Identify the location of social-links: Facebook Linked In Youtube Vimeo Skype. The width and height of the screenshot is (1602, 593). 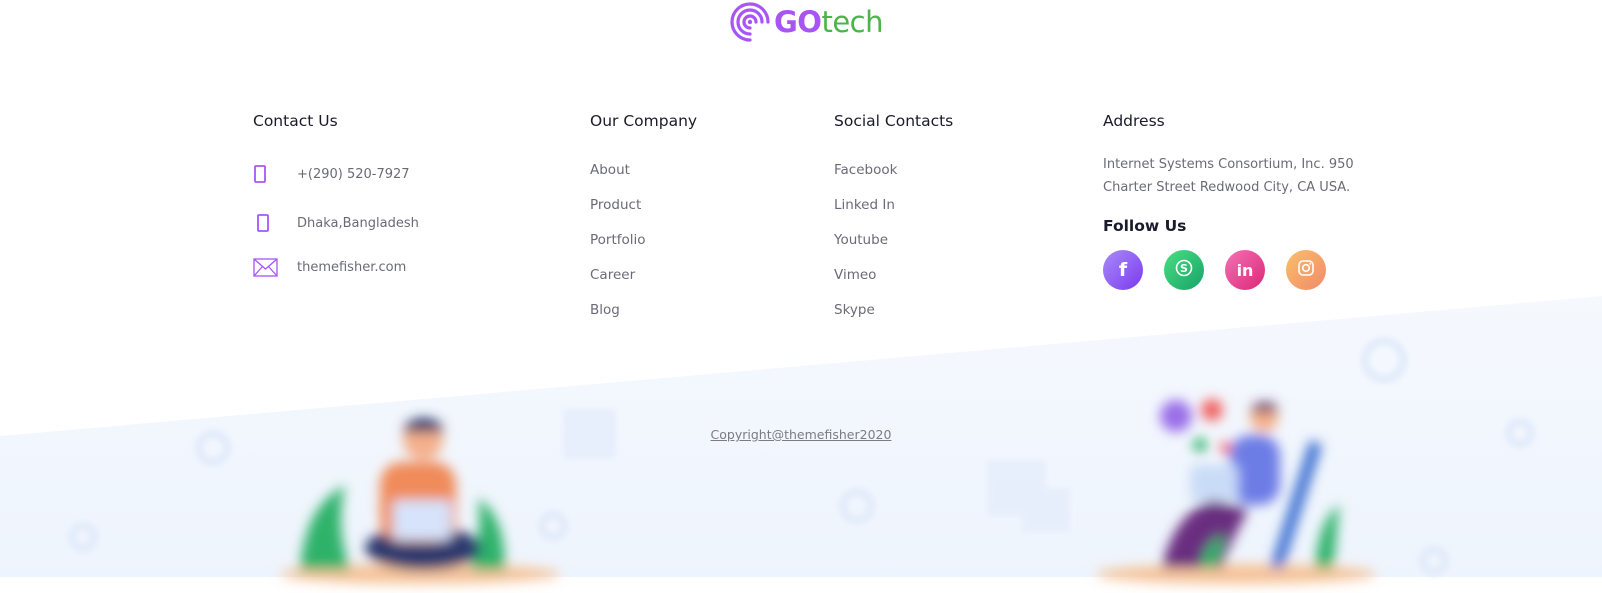
(934, 240).